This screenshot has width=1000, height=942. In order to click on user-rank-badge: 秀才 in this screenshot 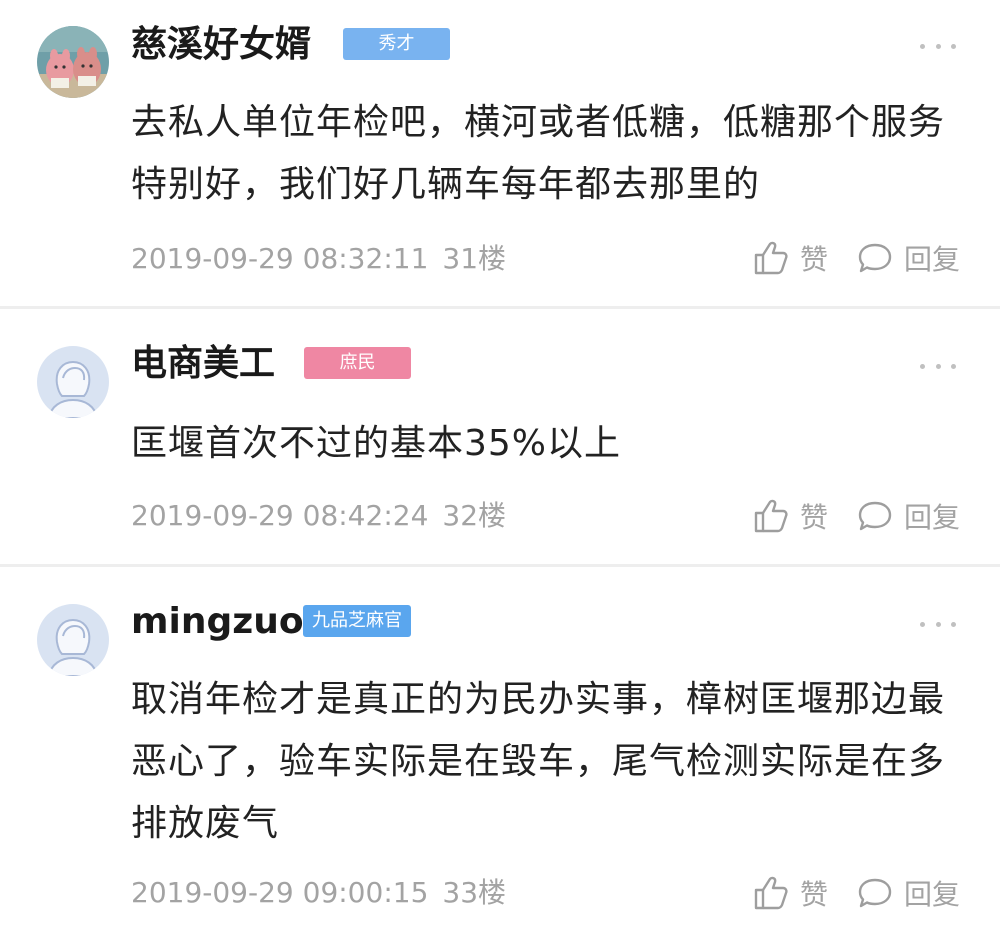, I will do `click(396, 44)`.